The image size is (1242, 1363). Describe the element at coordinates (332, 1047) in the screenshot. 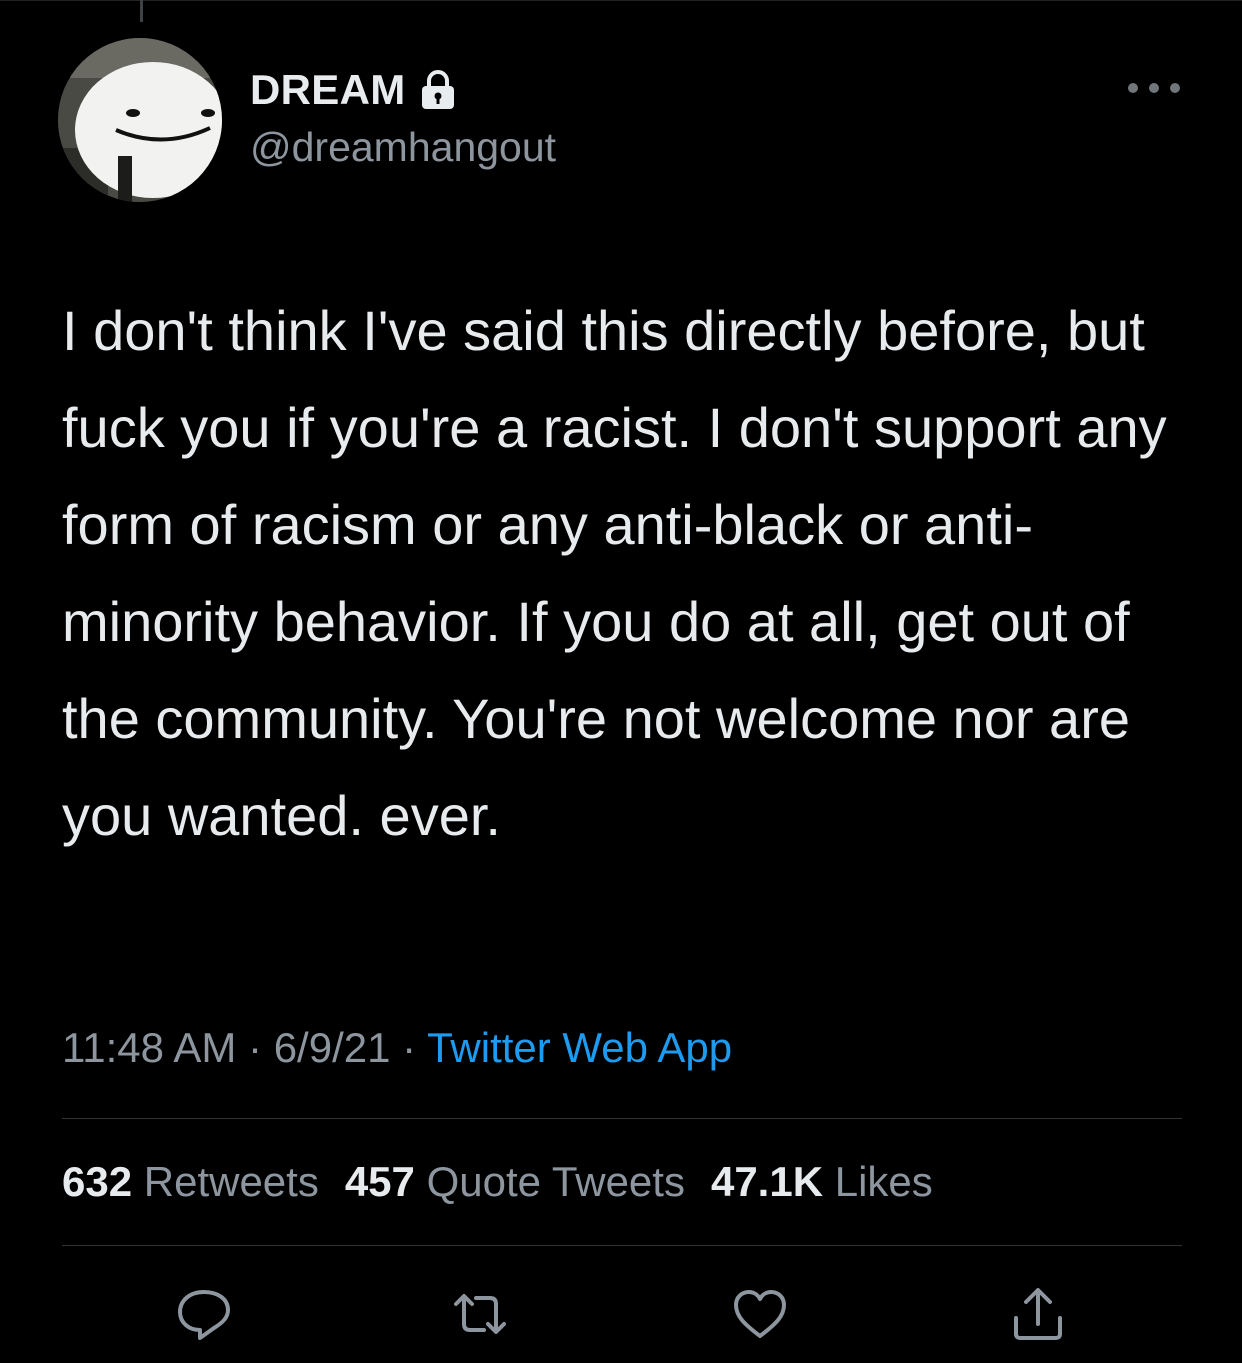

I see `tweet-date: 6/9/21` at that location.